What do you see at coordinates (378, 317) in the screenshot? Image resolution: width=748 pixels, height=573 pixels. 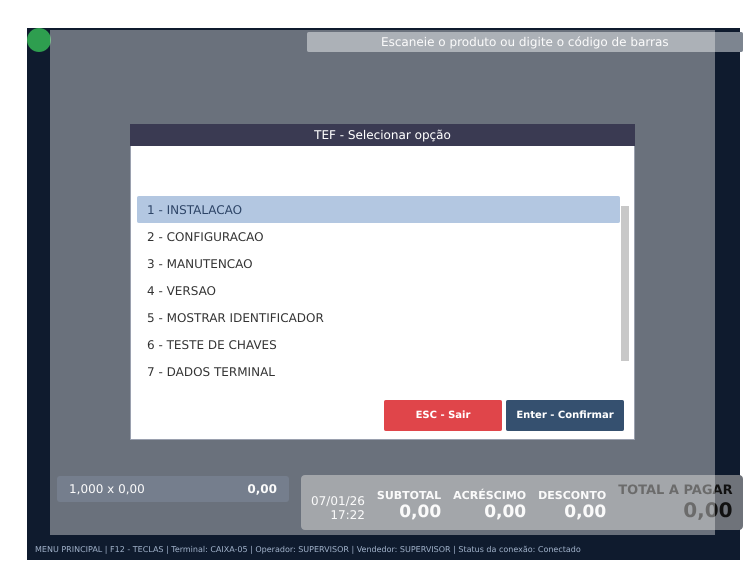 I see `option-item: 5 - MOSTRAR IDENTIFICADOR` at bounding box center [378, 317].